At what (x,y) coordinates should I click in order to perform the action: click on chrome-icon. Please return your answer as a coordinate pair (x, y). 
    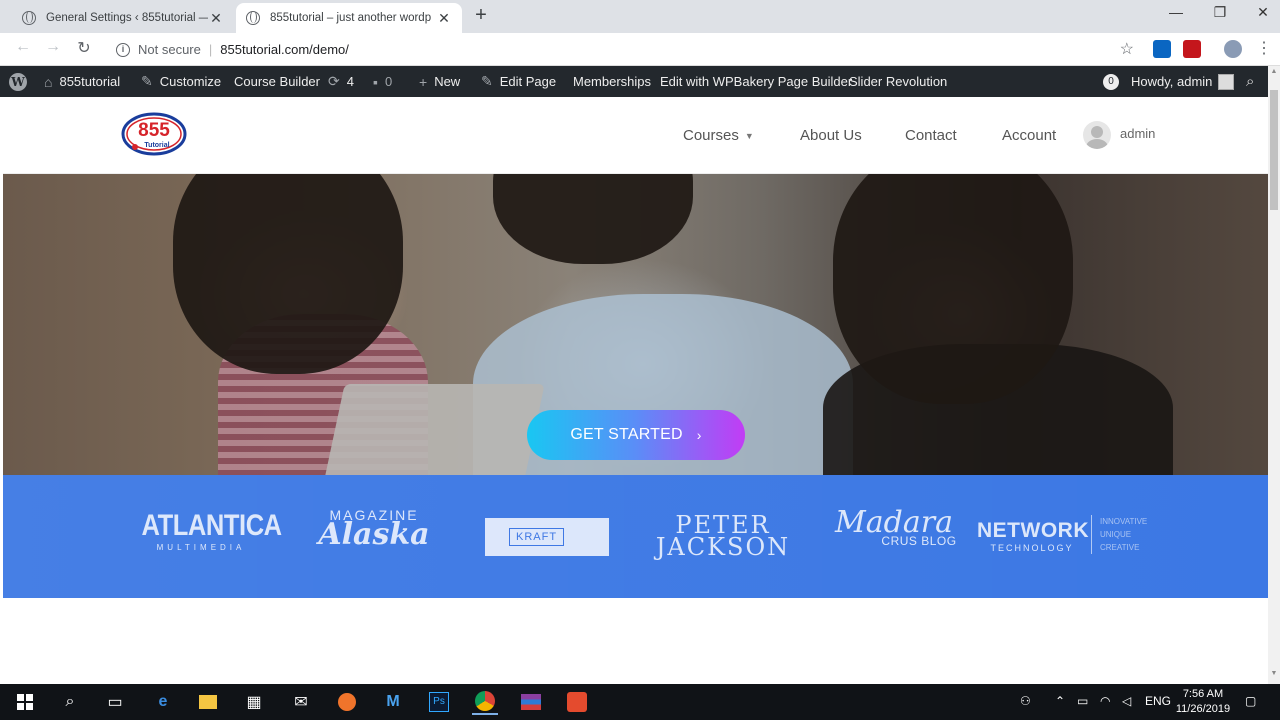
    Looking at the image, I should click on (485, 702).